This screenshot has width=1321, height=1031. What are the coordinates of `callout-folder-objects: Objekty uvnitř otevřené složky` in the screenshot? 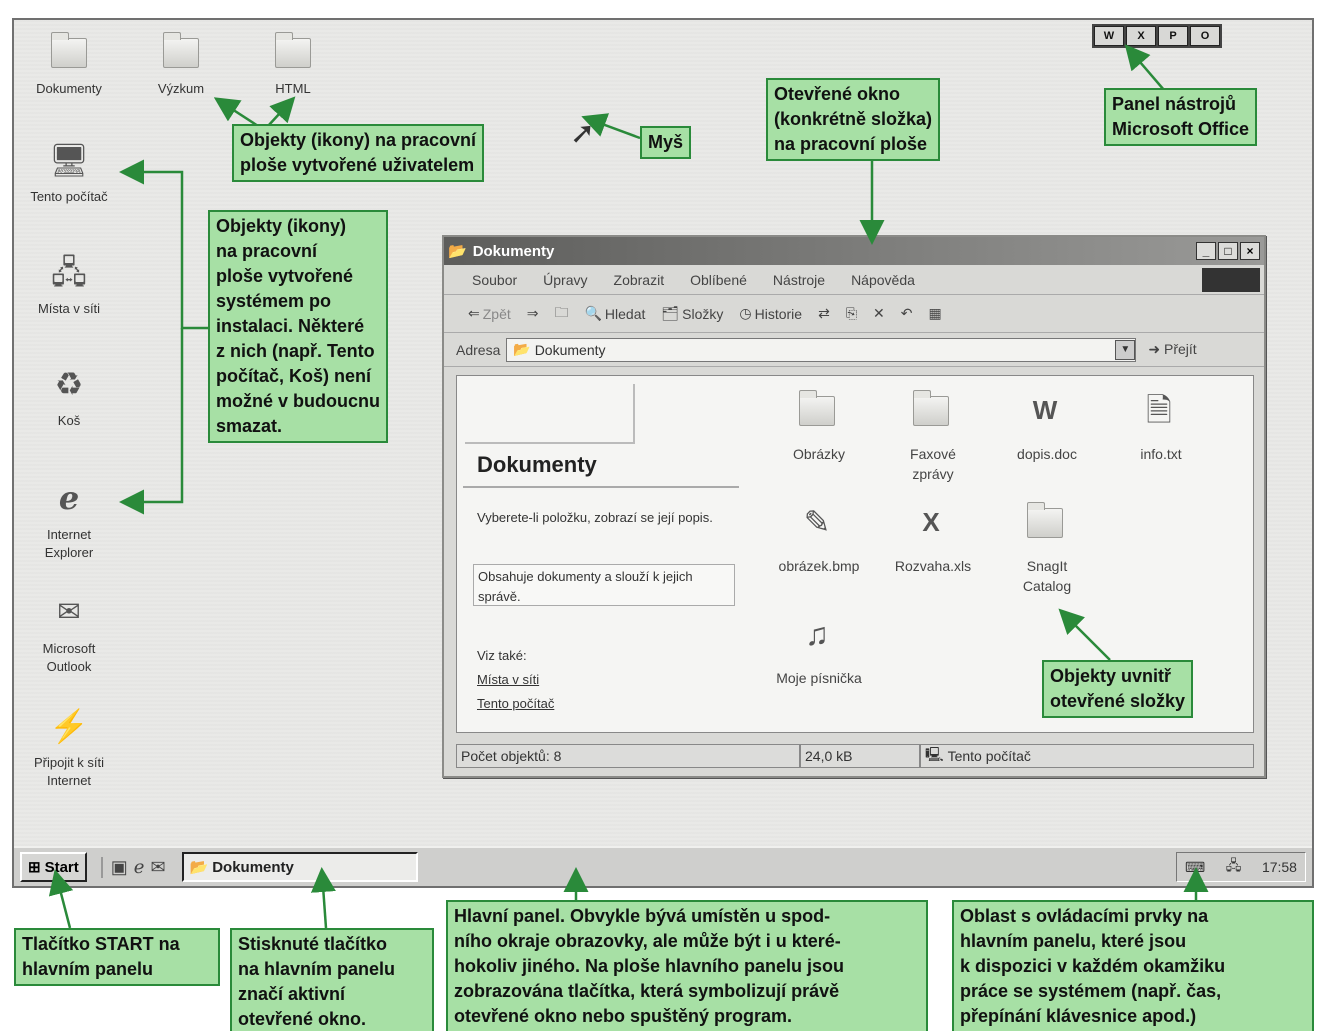 It's located at (1118, 689).